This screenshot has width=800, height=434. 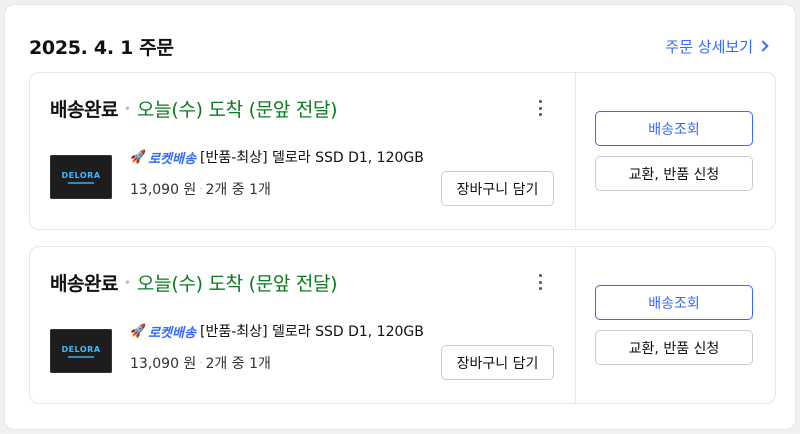 I want to click on order-header: 2025. 4. 1 주문 주문 상세보기, so click(x=399, y=46).